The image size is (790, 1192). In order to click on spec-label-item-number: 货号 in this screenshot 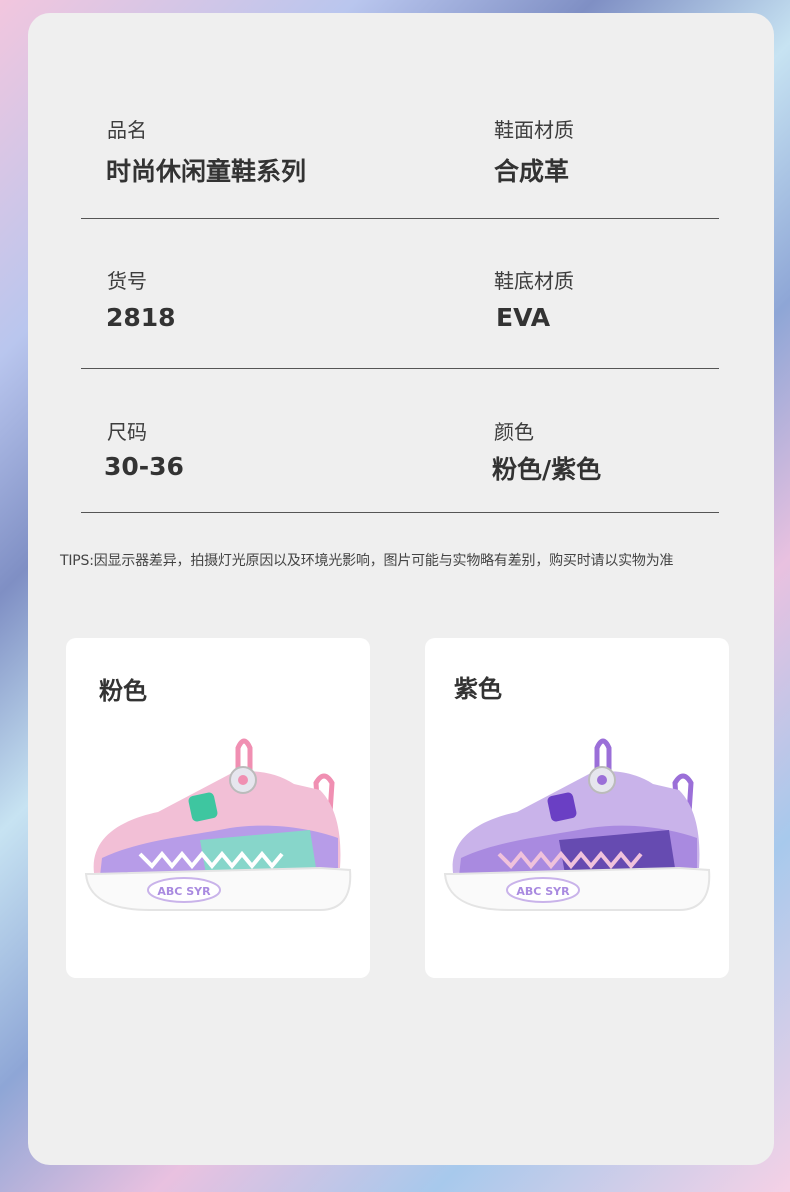, I will do `click(127, 281)`.